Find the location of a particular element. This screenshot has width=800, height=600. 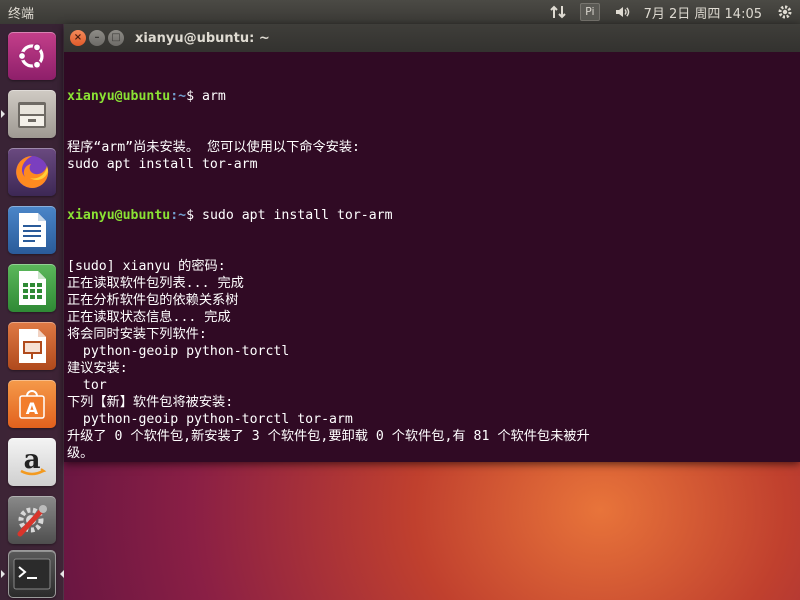

terminal-icon is located at coordinates (32, 574).